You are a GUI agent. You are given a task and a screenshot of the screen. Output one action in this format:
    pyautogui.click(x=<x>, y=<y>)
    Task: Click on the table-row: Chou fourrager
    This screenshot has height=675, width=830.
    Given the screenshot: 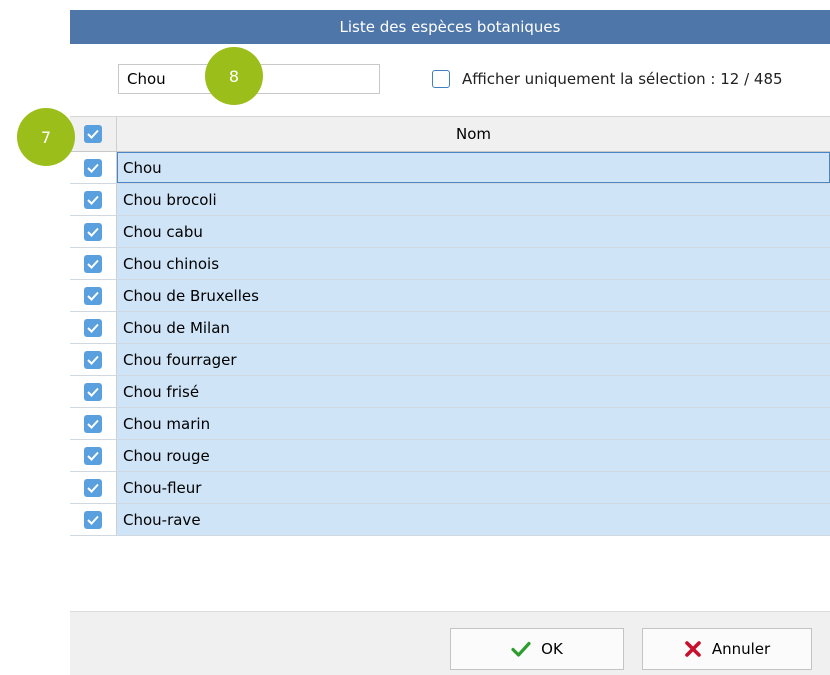 What is the action you would take?
    pyautogui.click(x=450, y=360)
    